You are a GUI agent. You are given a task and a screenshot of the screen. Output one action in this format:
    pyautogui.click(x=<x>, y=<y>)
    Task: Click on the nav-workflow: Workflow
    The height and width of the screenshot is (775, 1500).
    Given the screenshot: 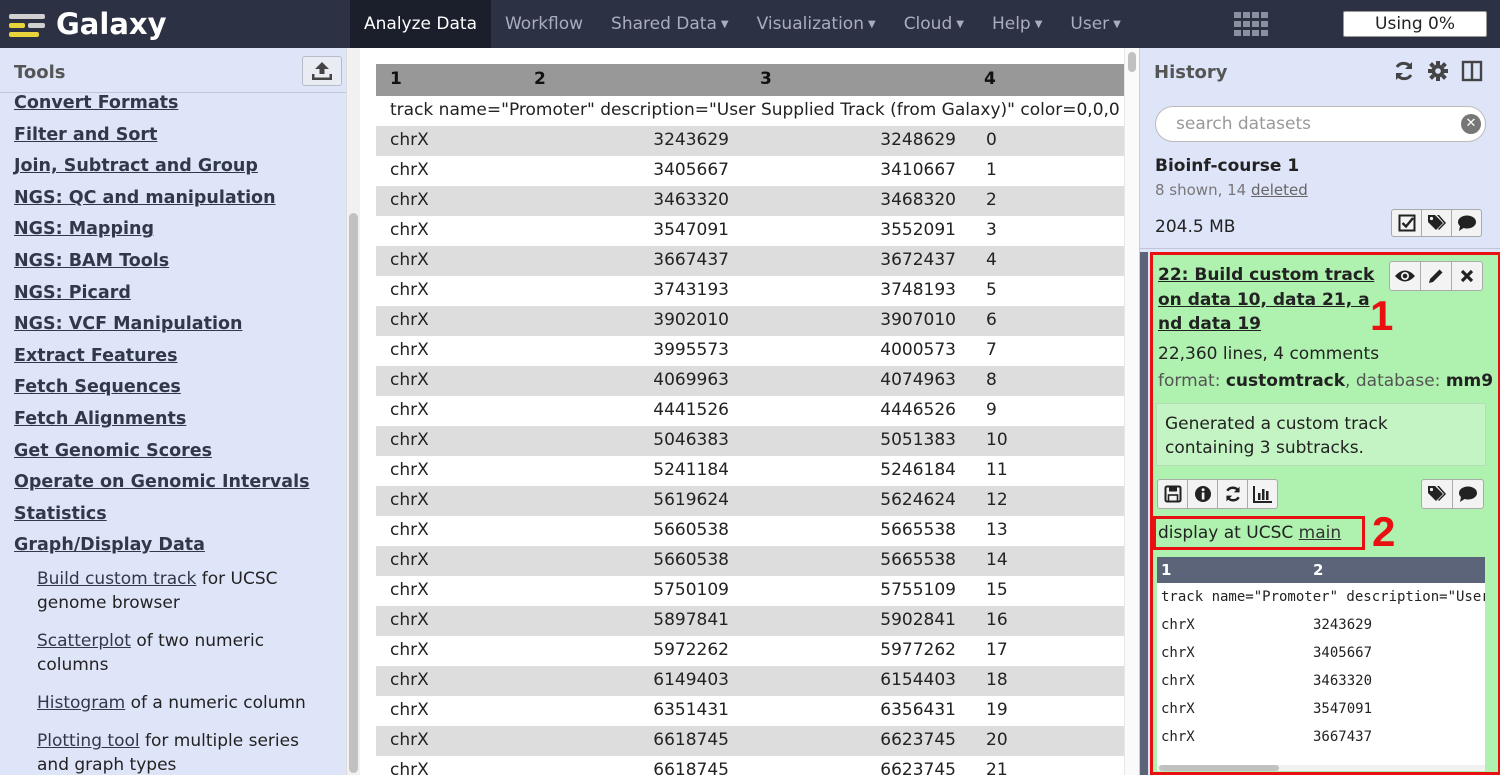 What is the action you would take?
    pyautogui.click(x=544, y=24)
    